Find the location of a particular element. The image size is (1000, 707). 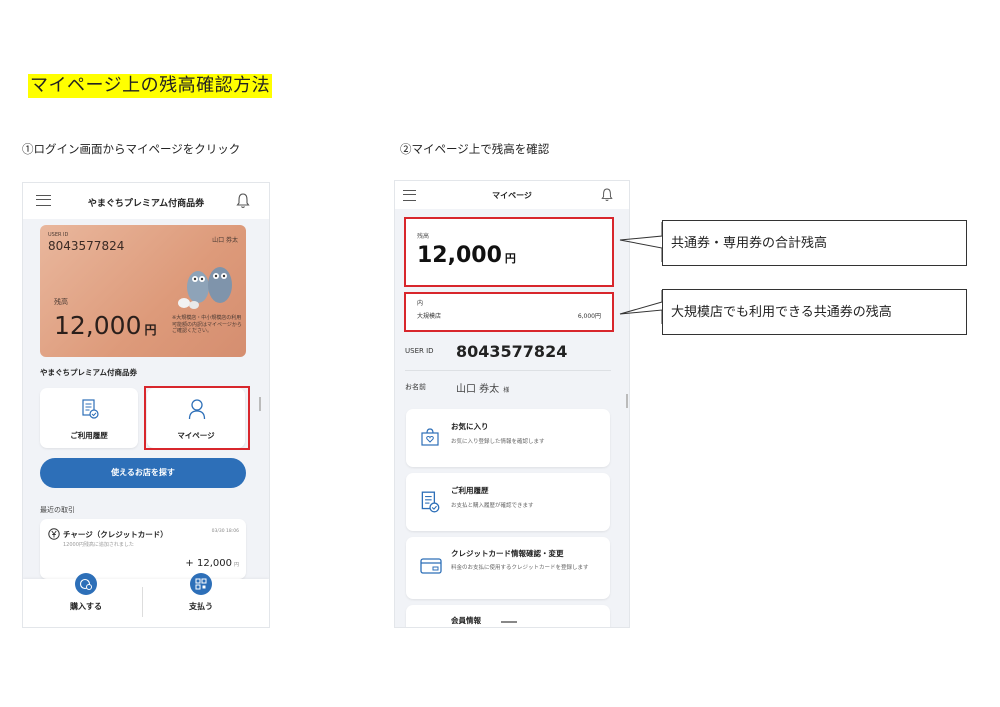

large-store-highlight is located at coordinates (509, 312).